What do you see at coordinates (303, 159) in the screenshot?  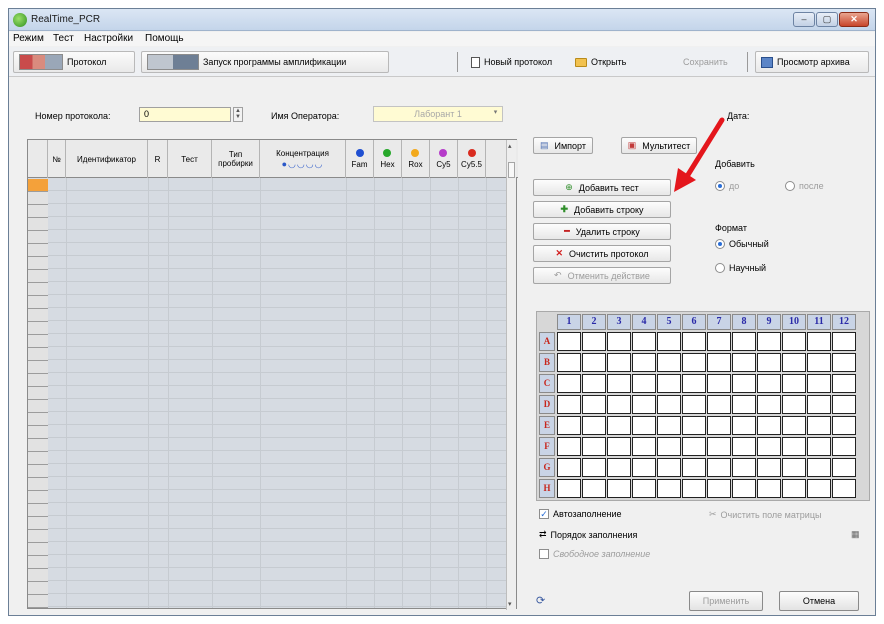 I see `column-concentration: Концентрация ●◡◡◡◡` at bounding box center [303, 159].